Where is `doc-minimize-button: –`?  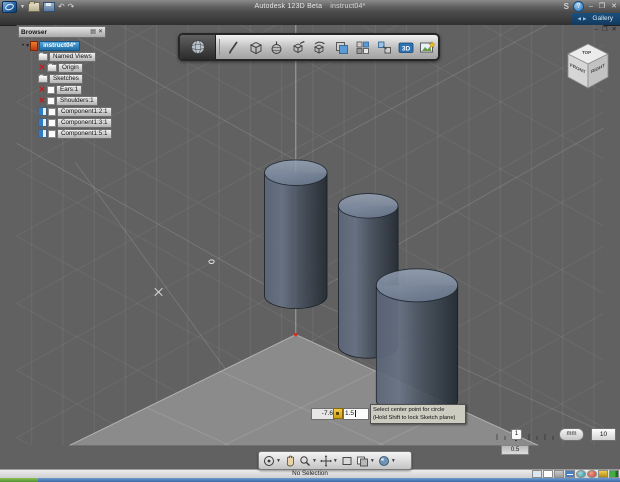
doc-minimize-button: – is located at coordinates (596, 30).